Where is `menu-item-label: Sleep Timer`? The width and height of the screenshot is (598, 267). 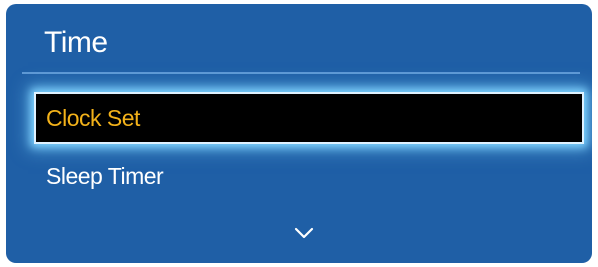 menu-item-label: Sleep Timer is located at coordinates (105, 175).